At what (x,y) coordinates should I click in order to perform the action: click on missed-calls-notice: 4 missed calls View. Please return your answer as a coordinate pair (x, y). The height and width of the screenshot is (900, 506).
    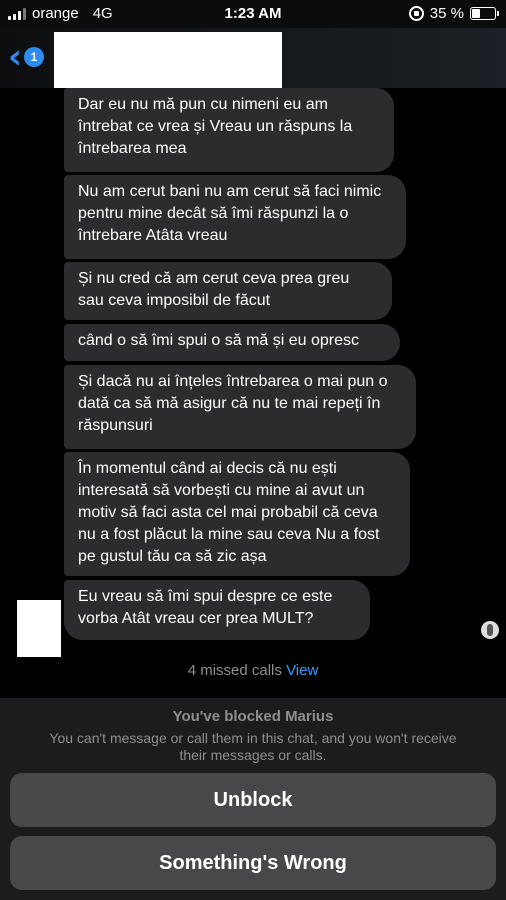
    Looking at the image, I should click on (253, 670).